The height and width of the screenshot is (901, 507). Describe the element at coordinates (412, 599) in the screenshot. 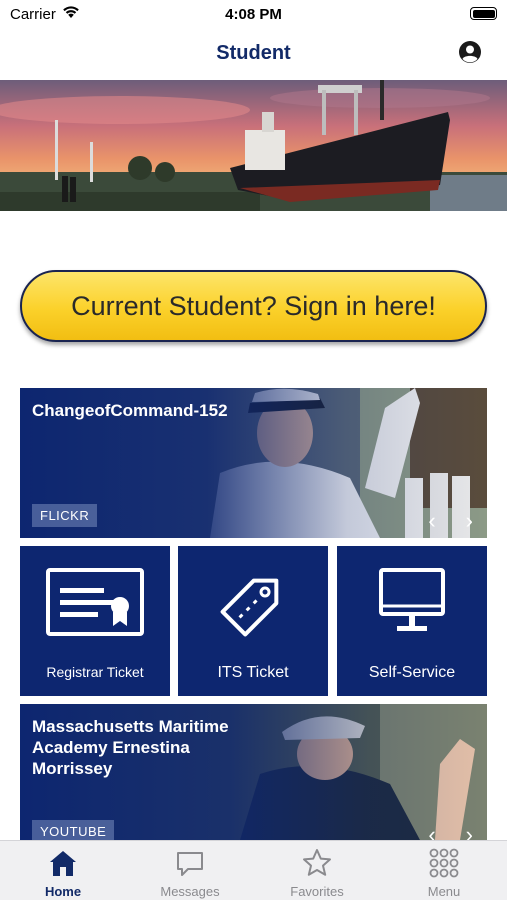

I see `monitor-icon` at that location.